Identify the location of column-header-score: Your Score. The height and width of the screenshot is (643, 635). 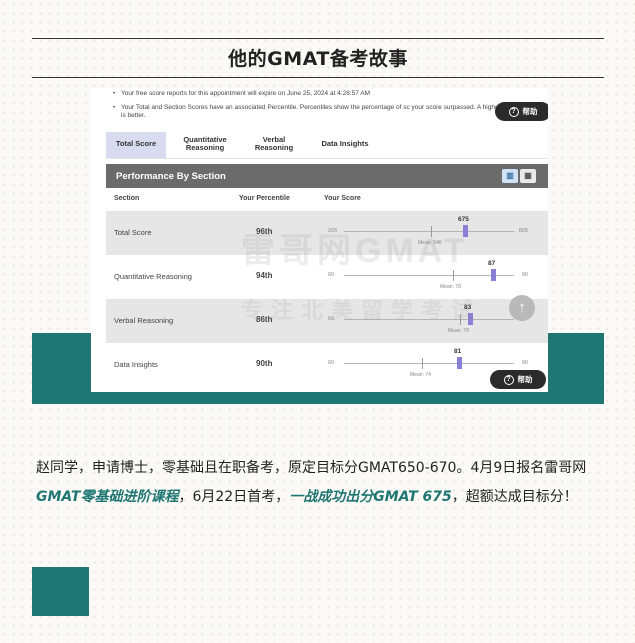
(342, 198).